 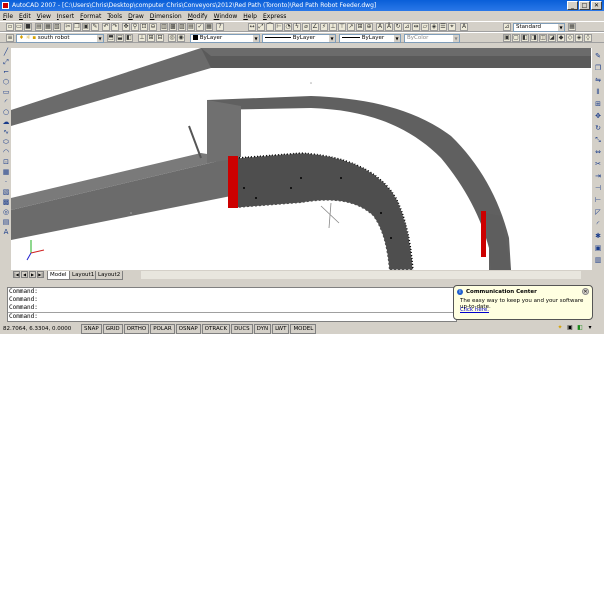 What do you see at coordinates (48, 27) in the screenshot?
I see `preview-icon: ▦` at bounding box center [48, 27].